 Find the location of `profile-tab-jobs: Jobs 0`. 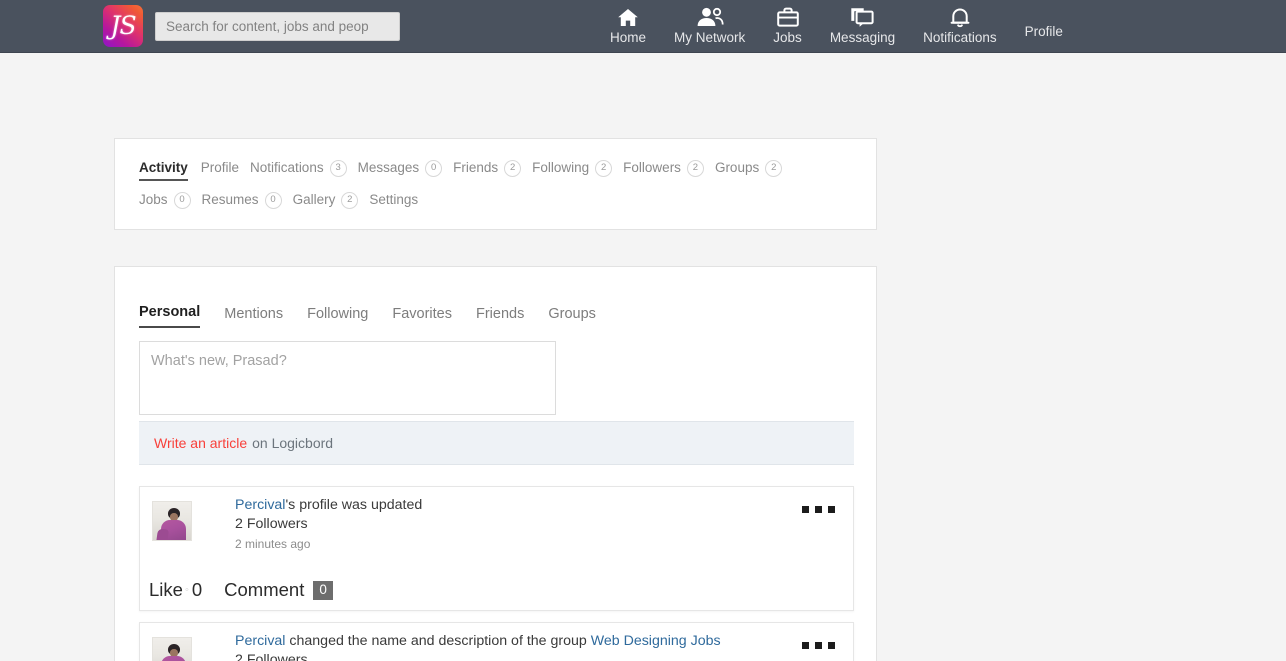

profile-tab-jobs: Jobs 0 is located at coordinates (165, 202).